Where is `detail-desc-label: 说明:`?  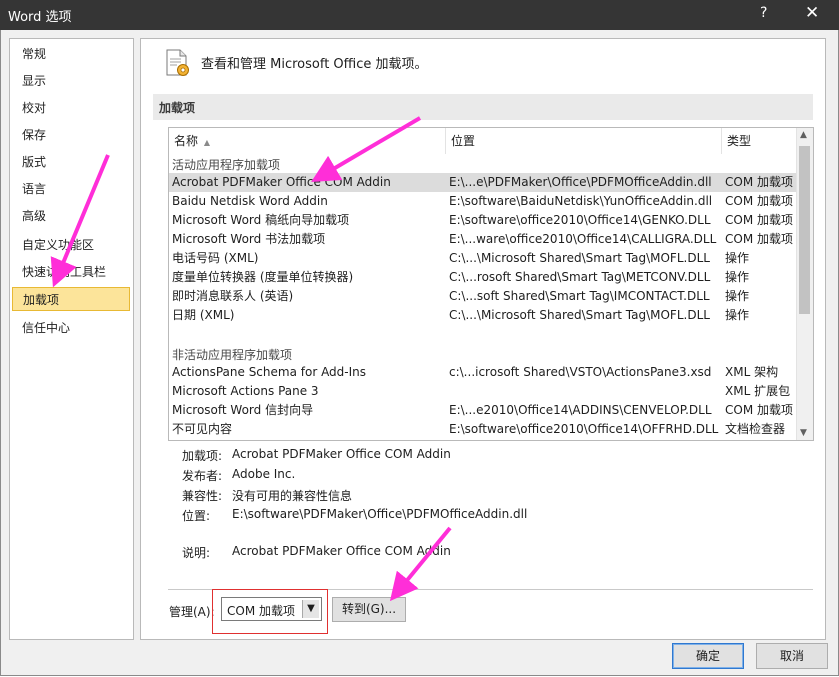 detail-desc-label: 说明: is located at coordinates (196, 553).